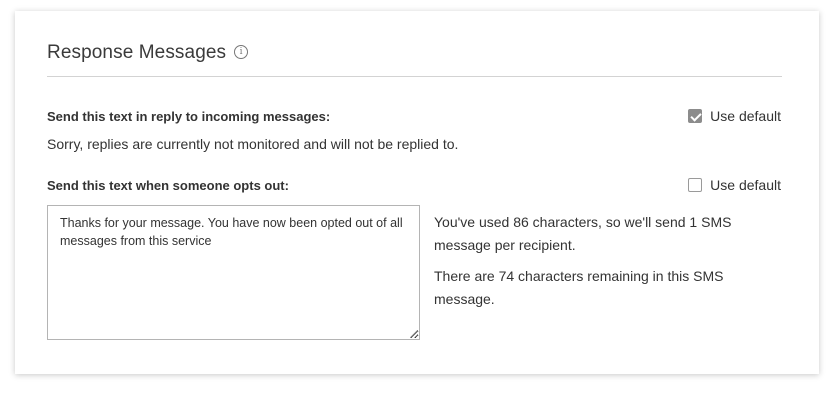  I want to click on divider, so click(414, 76).